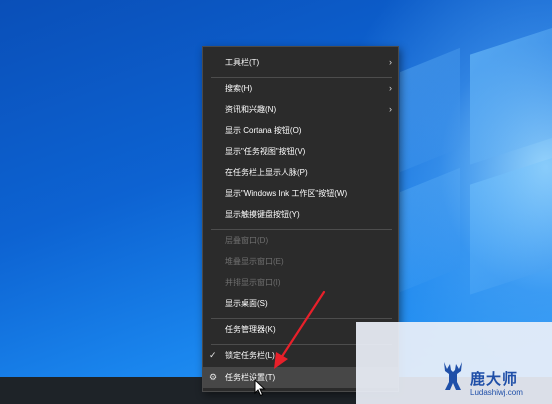 The image size is (552, 404). I want to click on menu-item-news-interests: 资讯和兴趣(N) ›, so click(300, 109).